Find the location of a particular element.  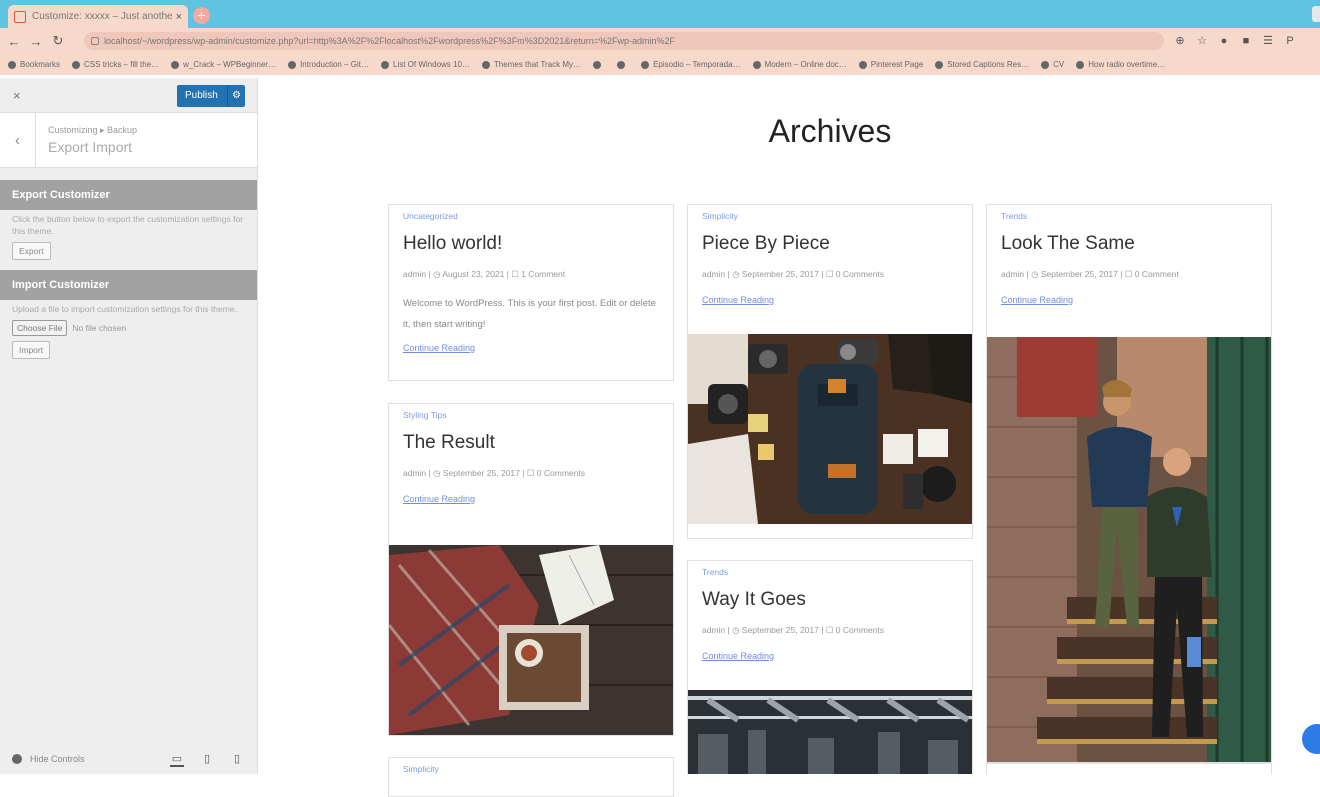

file-picker: Choose File No file chosen is located at coordinates (134, 328).